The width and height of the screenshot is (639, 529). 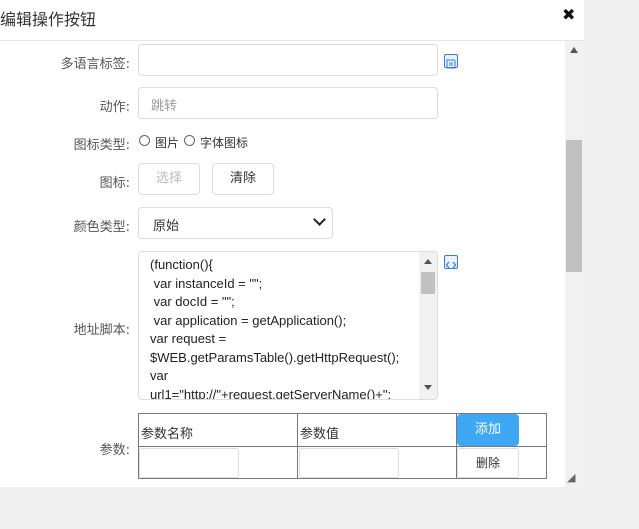 I want to click on params-label: 参数:, so click(x=114, y=450).